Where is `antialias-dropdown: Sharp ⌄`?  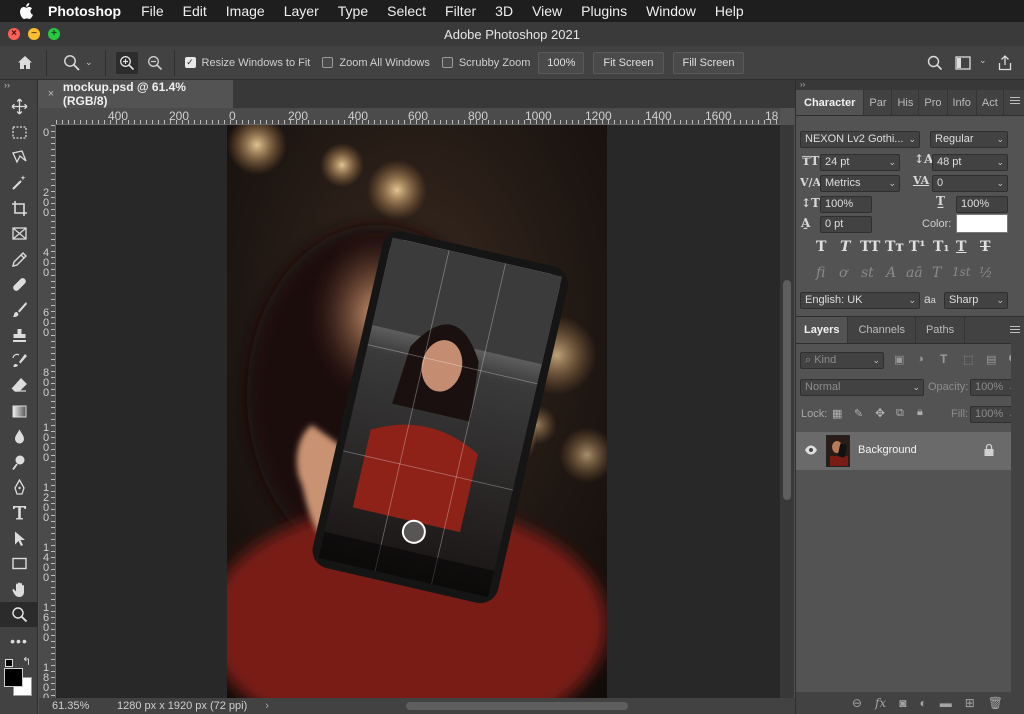
antialias-dropdown: Sharp ⌄ is located at coordinates (976, 300).